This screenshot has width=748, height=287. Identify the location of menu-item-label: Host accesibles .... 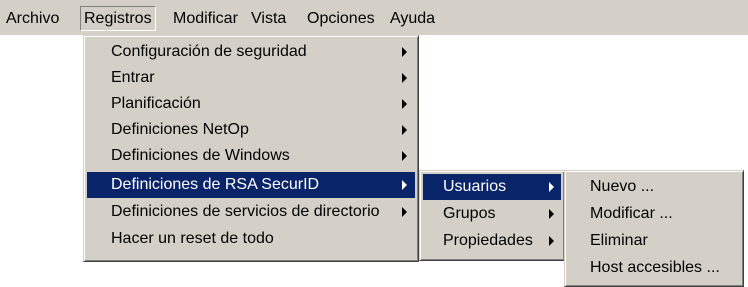
(655, 267).